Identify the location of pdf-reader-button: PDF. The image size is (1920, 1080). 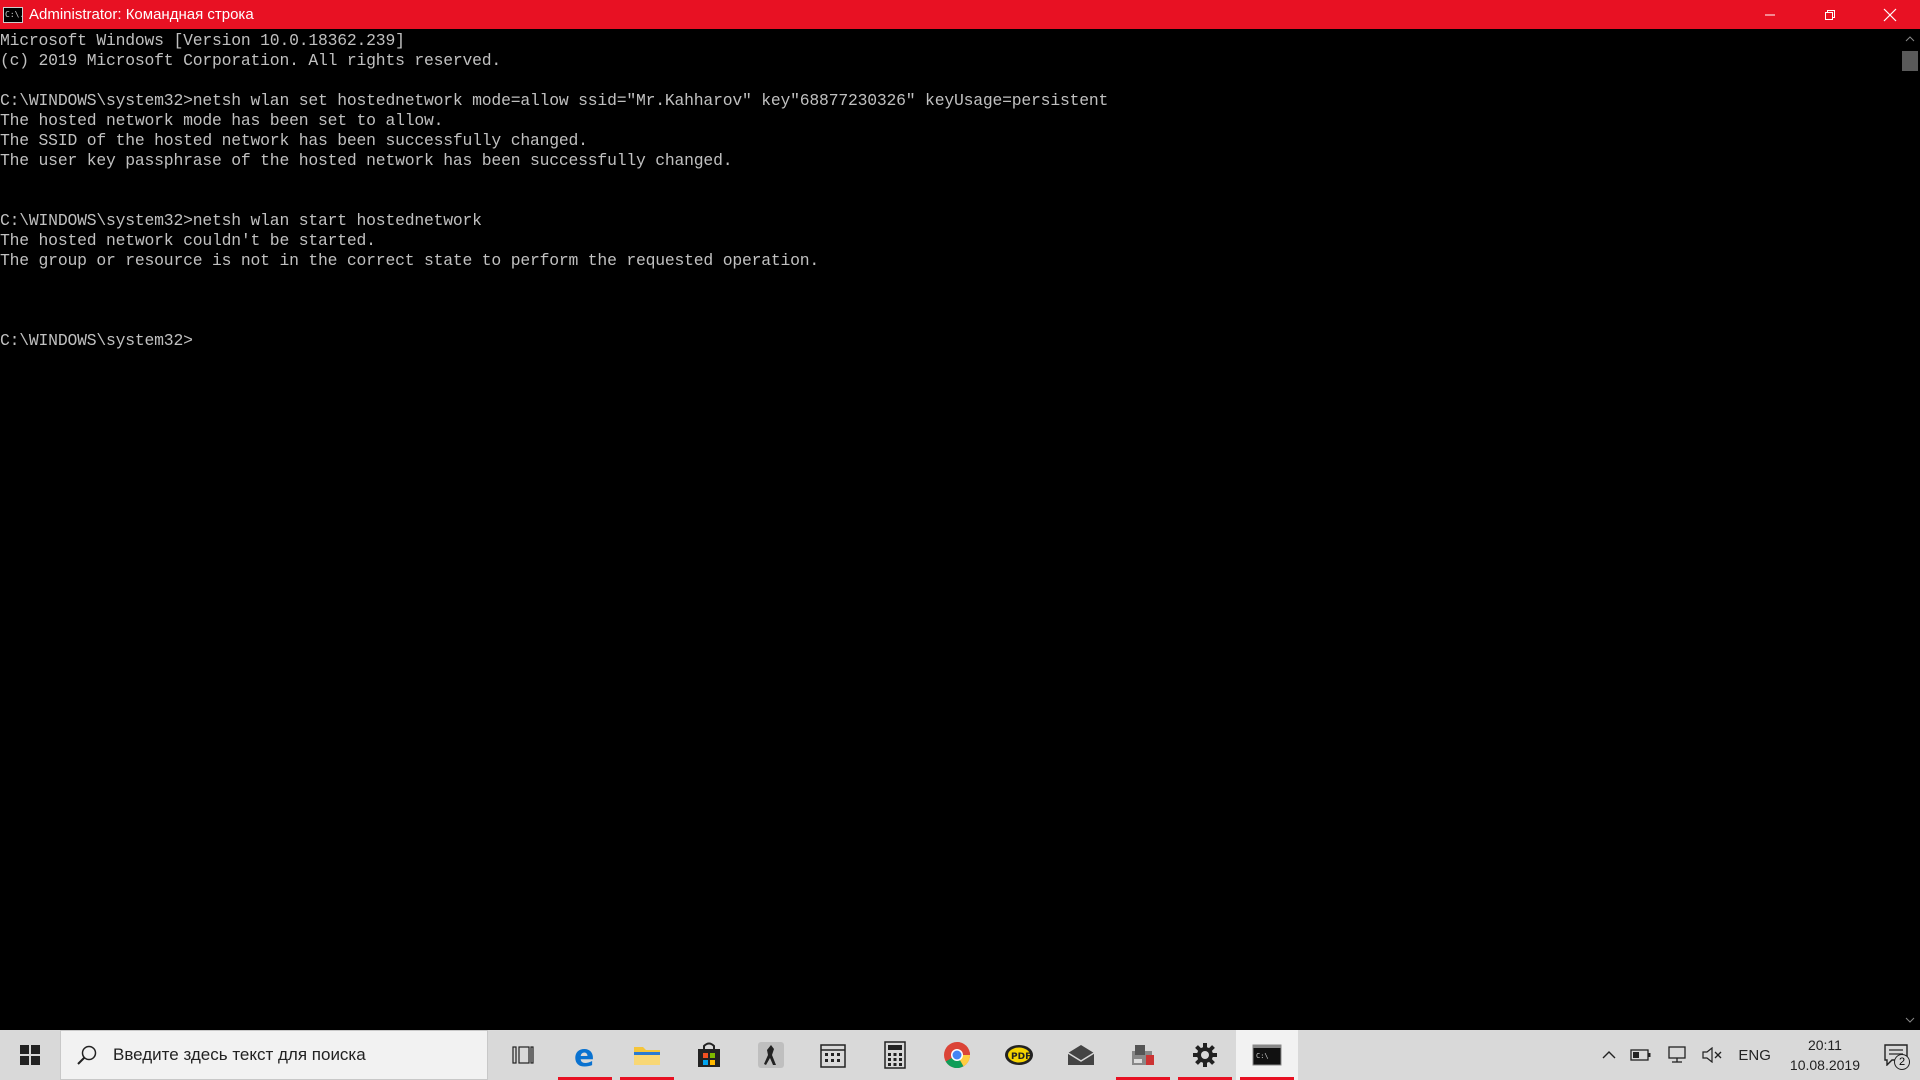
(1019, 1055).